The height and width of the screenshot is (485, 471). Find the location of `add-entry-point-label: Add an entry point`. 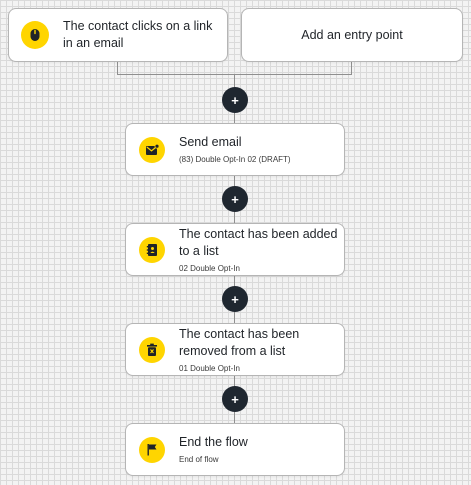

add-entry-point-label: Add an entry point is located at coordinates (352, 35).